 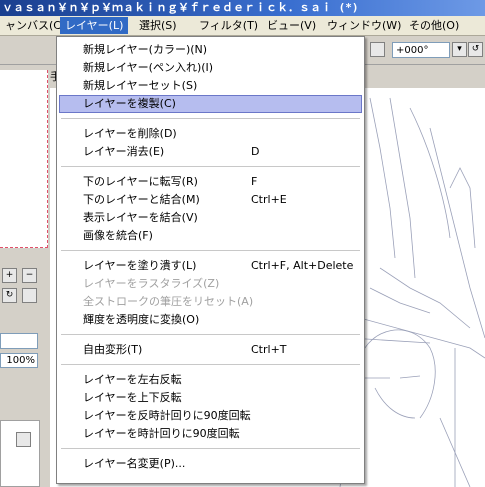 I want to click on menu-item-shortcut: F, so click(x=254, y=181).